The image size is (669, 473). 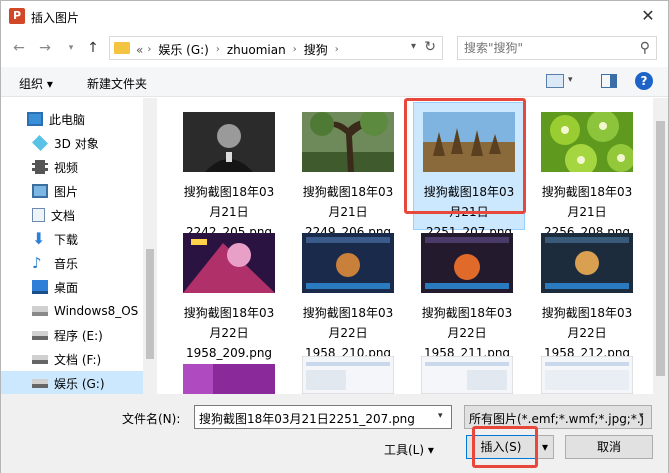 What do you see at coordinates (609, 81) in the screenshot?
I see `preview-pane-icon` at bounding box center [609, 81].